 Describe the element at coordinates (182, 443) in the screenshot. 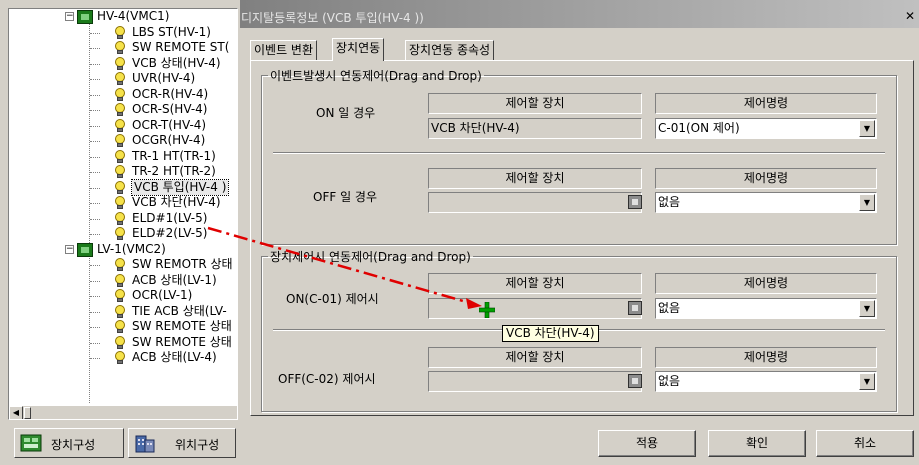

I see `location-config-tab-button: 위치구성` at that location.